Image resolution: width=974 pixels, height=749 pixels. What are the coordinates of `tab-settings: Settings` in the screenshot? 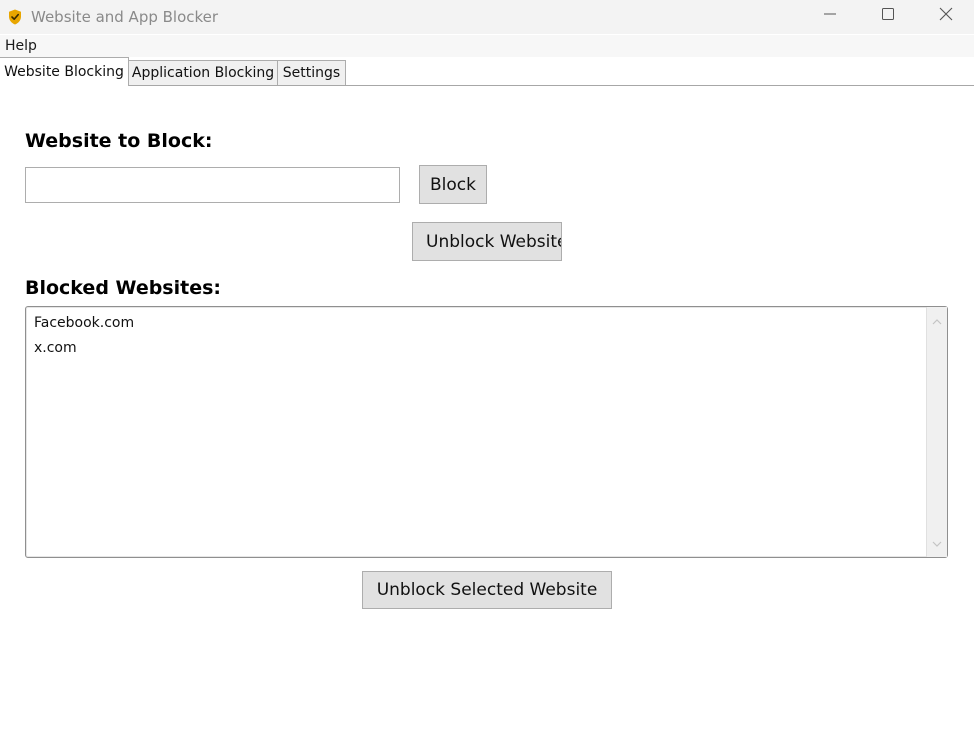 It's located at (311, 72).